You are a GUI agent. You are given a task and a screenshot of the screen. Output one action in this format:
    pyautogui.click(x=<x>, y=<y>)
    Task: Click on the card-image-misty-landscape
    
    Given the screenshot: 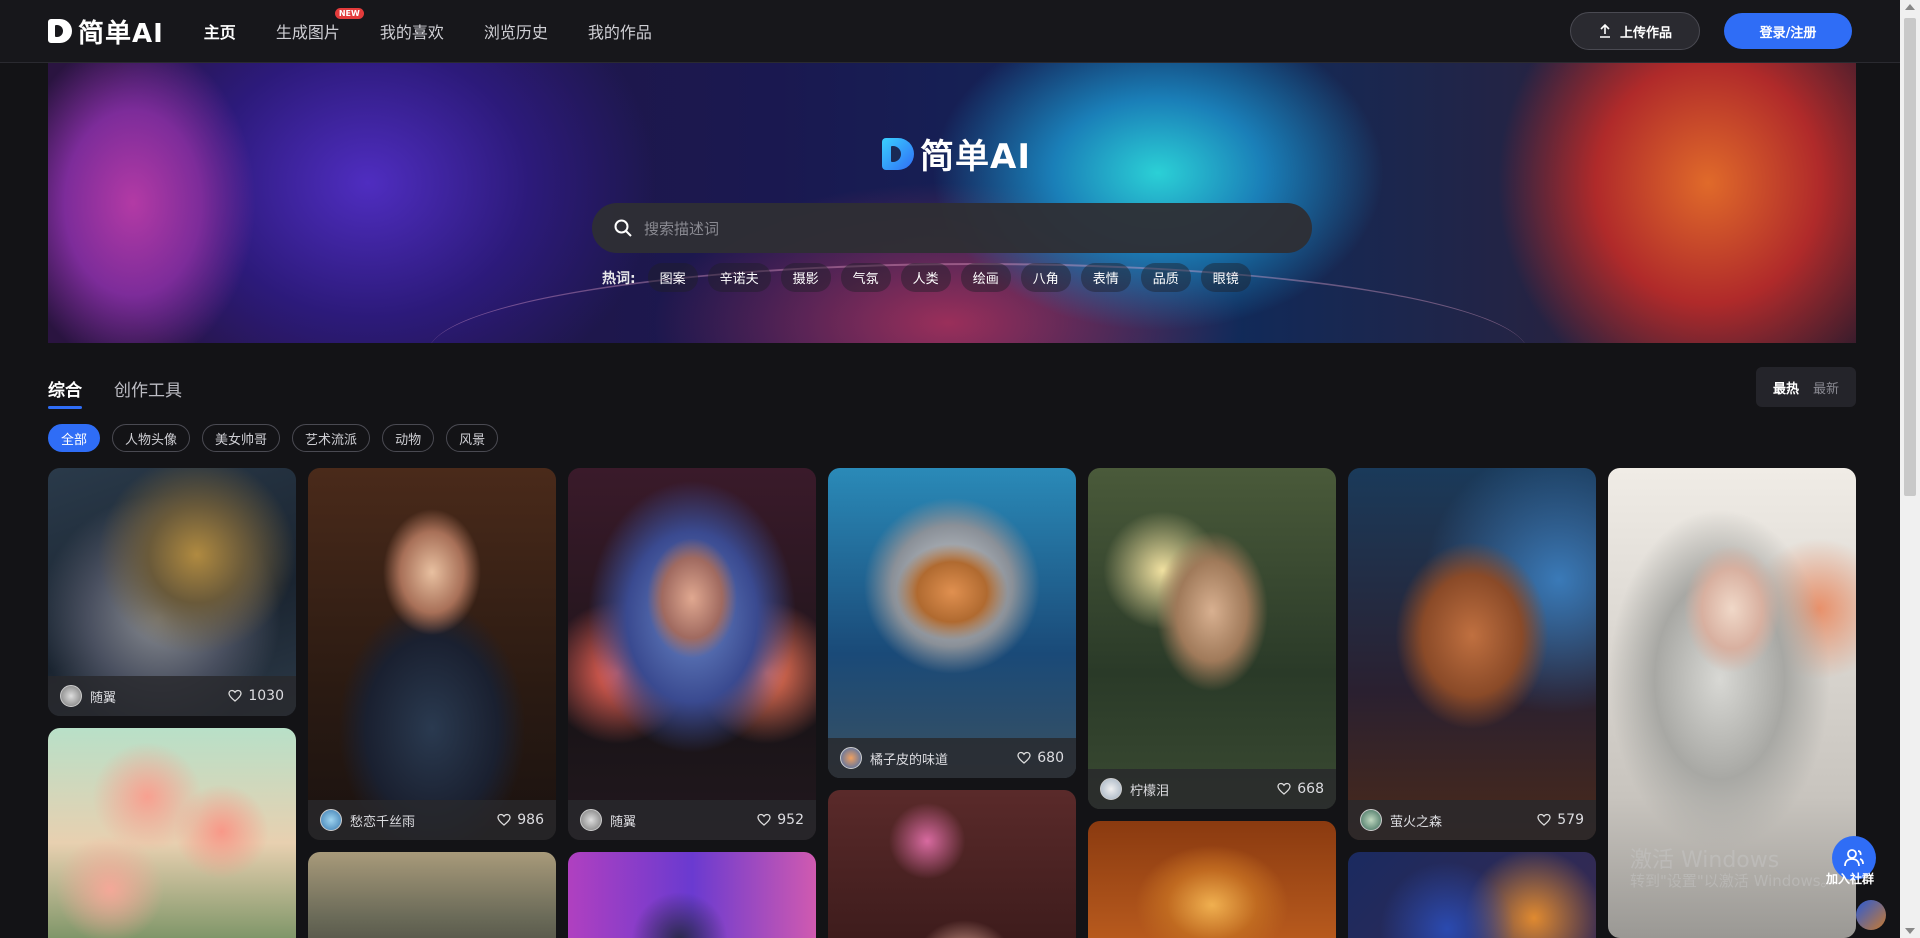 What is the action you would take?
    pyautogui.click(x=432, y=895)
    